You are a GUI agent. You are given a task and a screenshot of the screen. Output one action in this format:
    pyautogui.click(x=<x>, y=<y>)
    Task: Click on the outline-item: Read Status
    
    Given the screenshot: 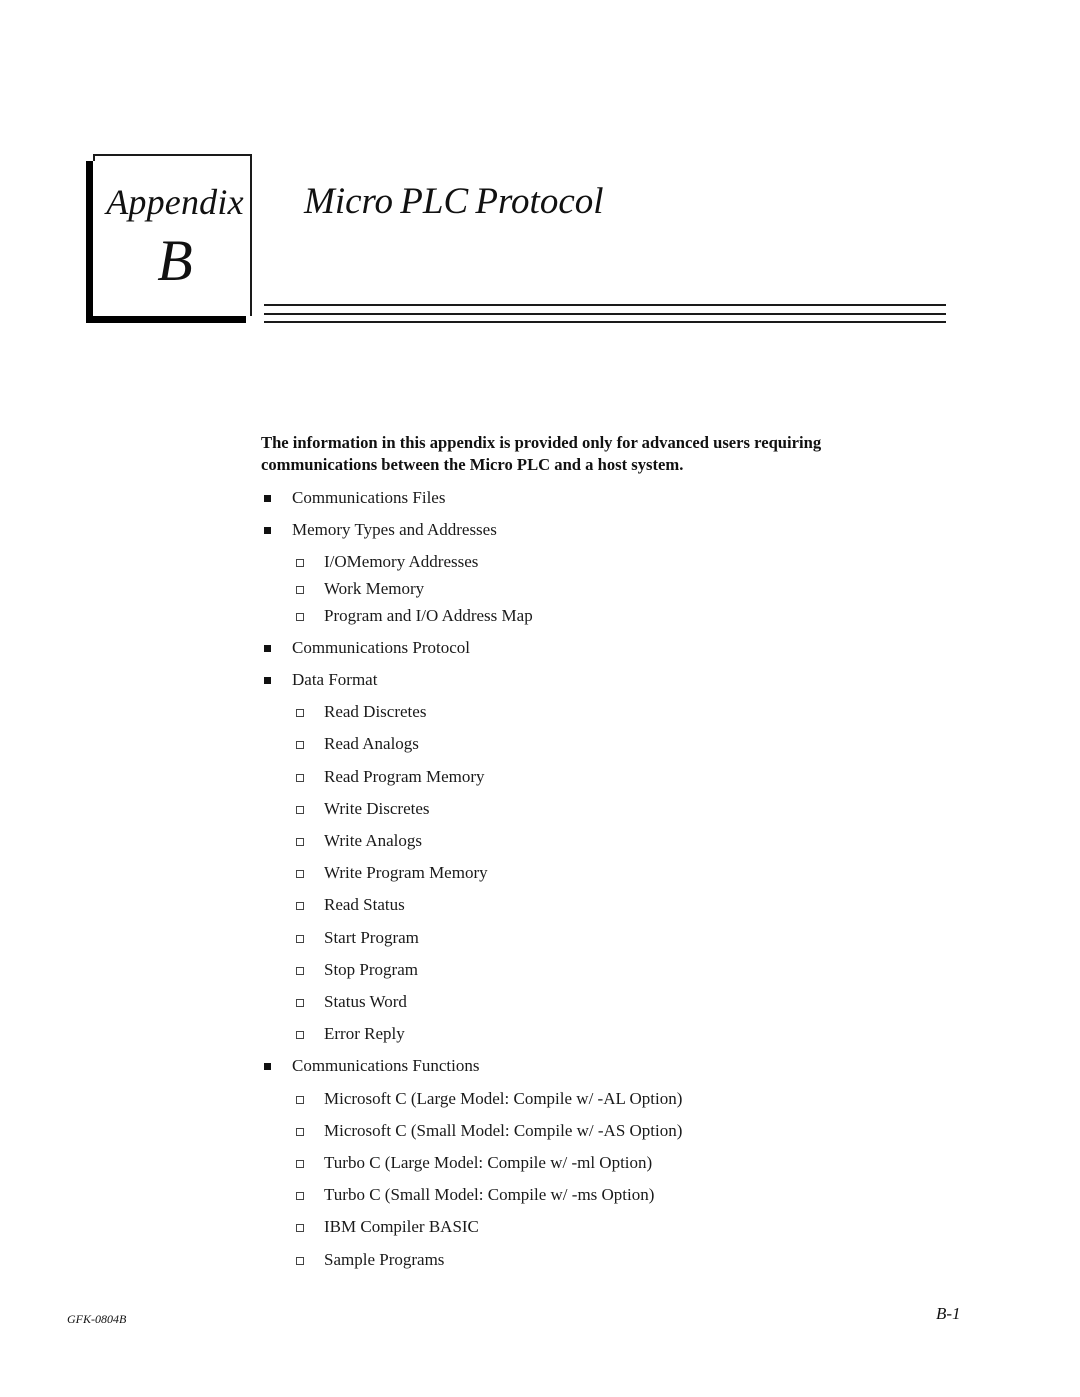 What is the action you would take?
    pyautogui.click(x=350, y=905)
    